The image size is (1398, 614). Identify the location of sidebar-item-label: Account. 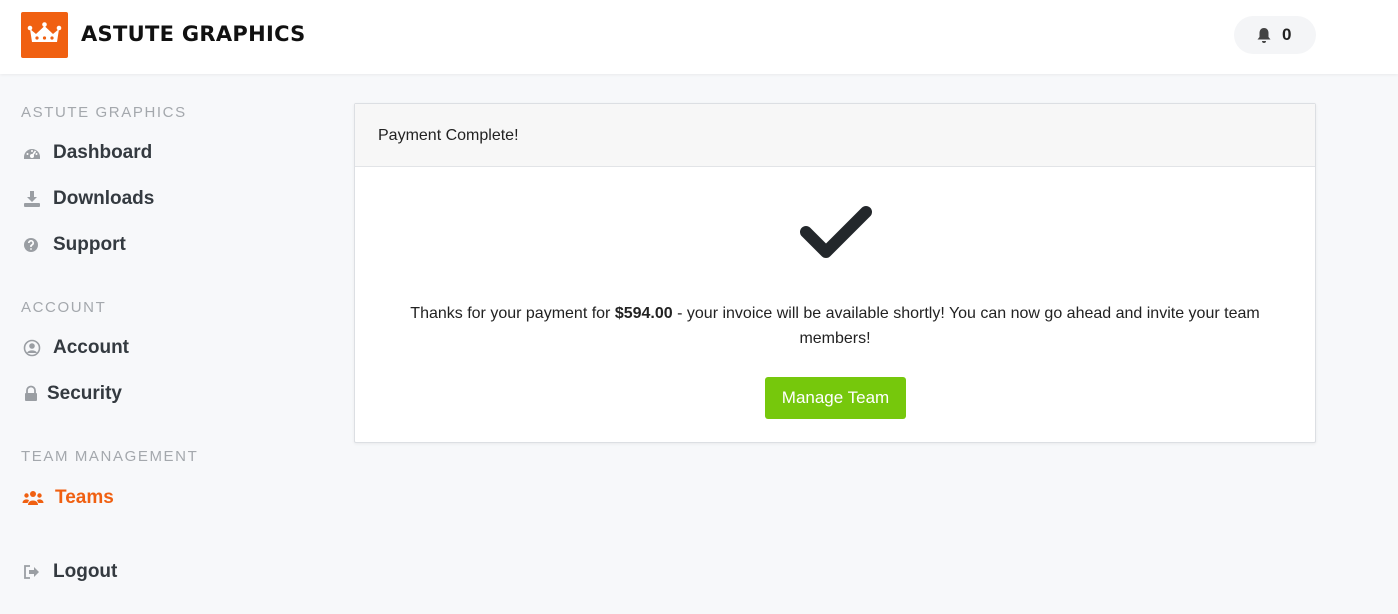
(91, 347).